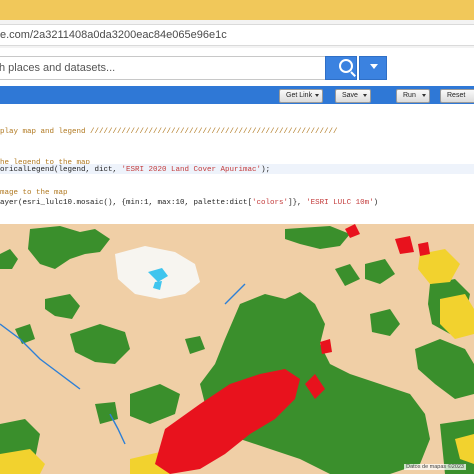  I want to click on save-label: Save, so click(350, 95).